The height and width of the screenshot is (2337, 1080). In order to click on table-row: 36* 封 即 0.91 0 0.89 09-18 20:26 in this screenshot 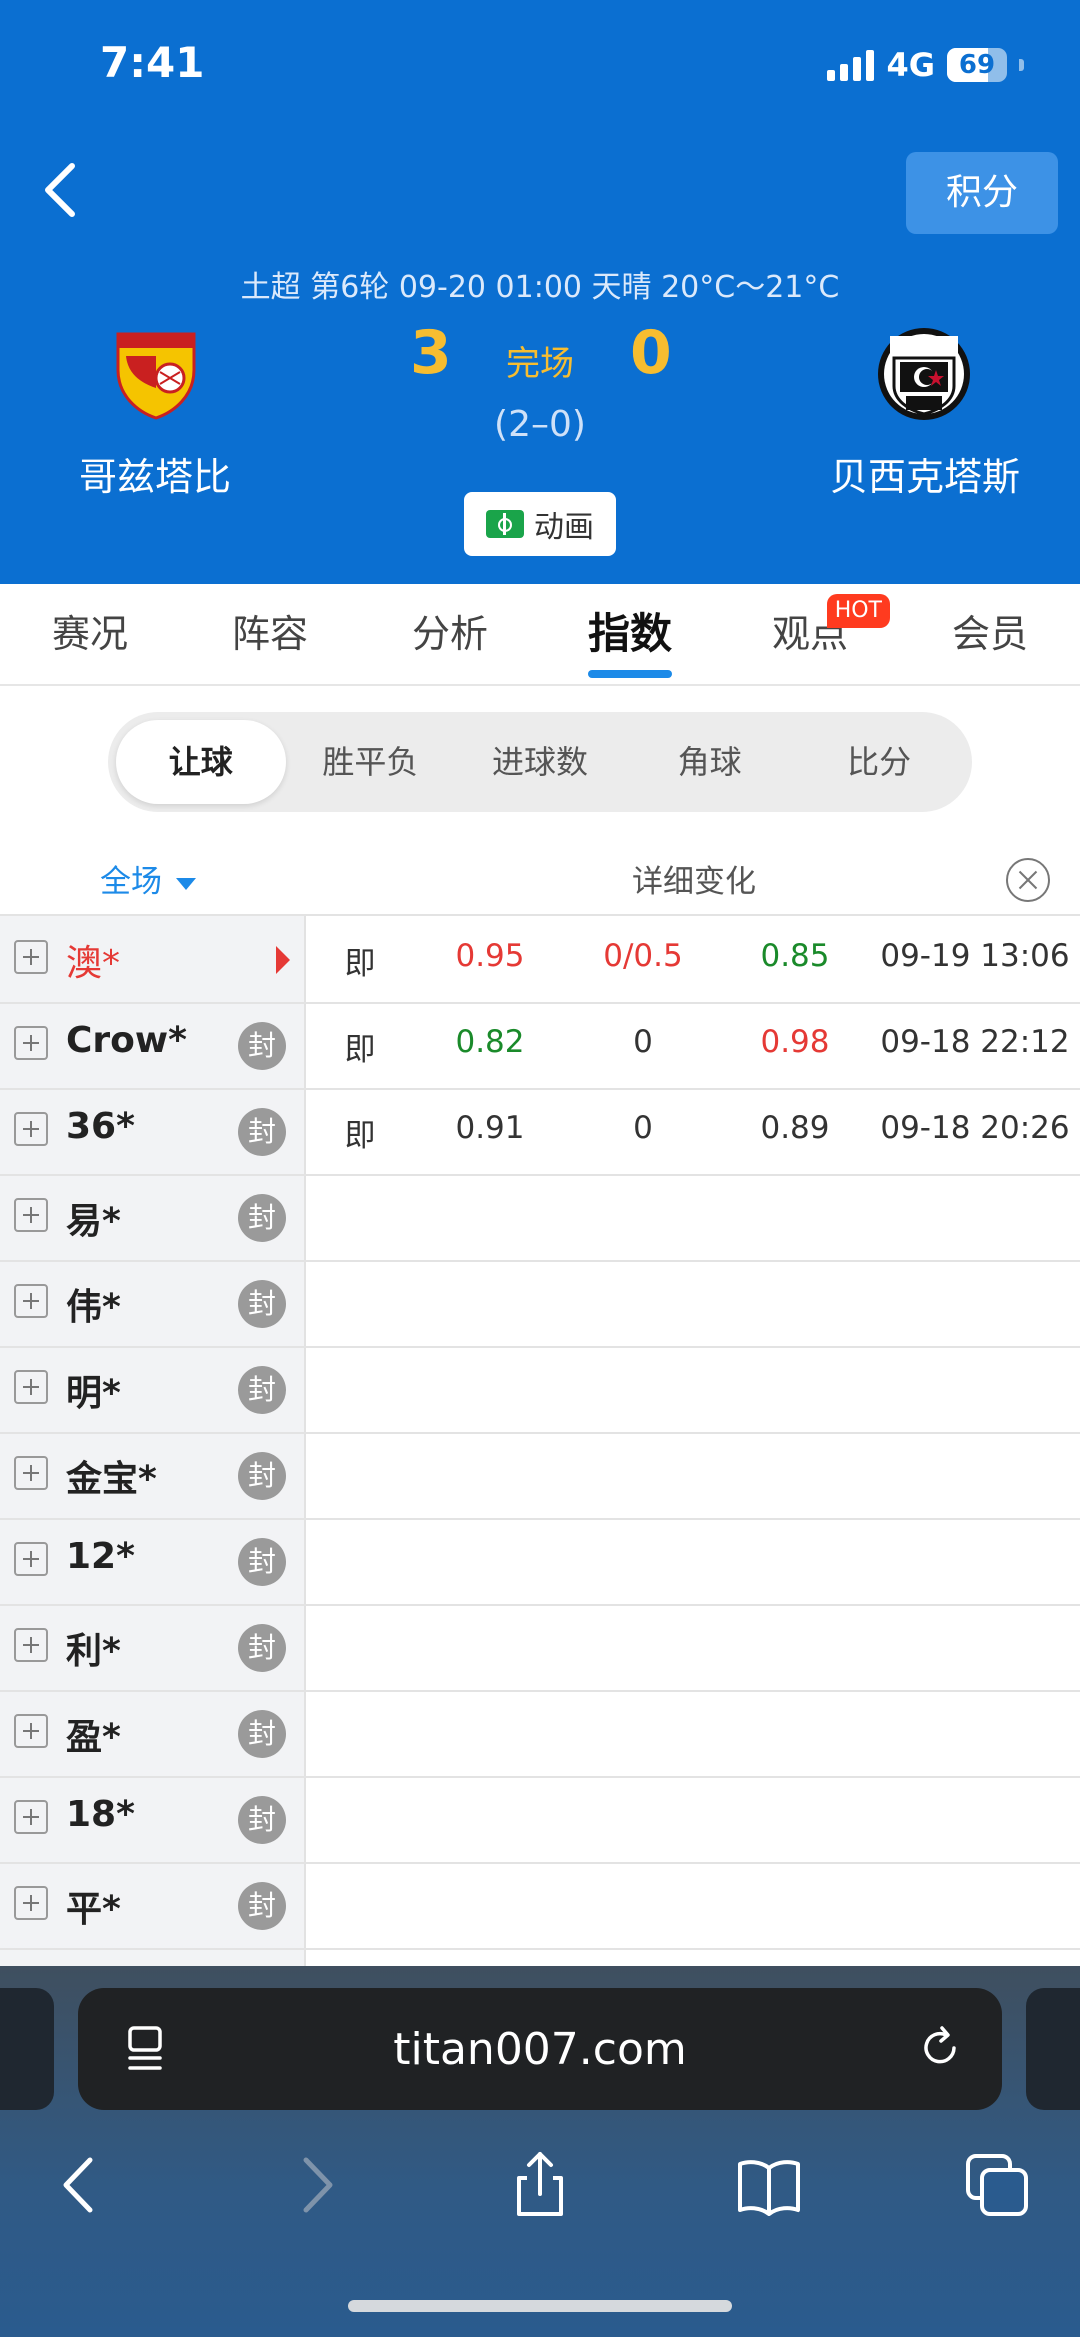, I will do `click(540, 1132)`.